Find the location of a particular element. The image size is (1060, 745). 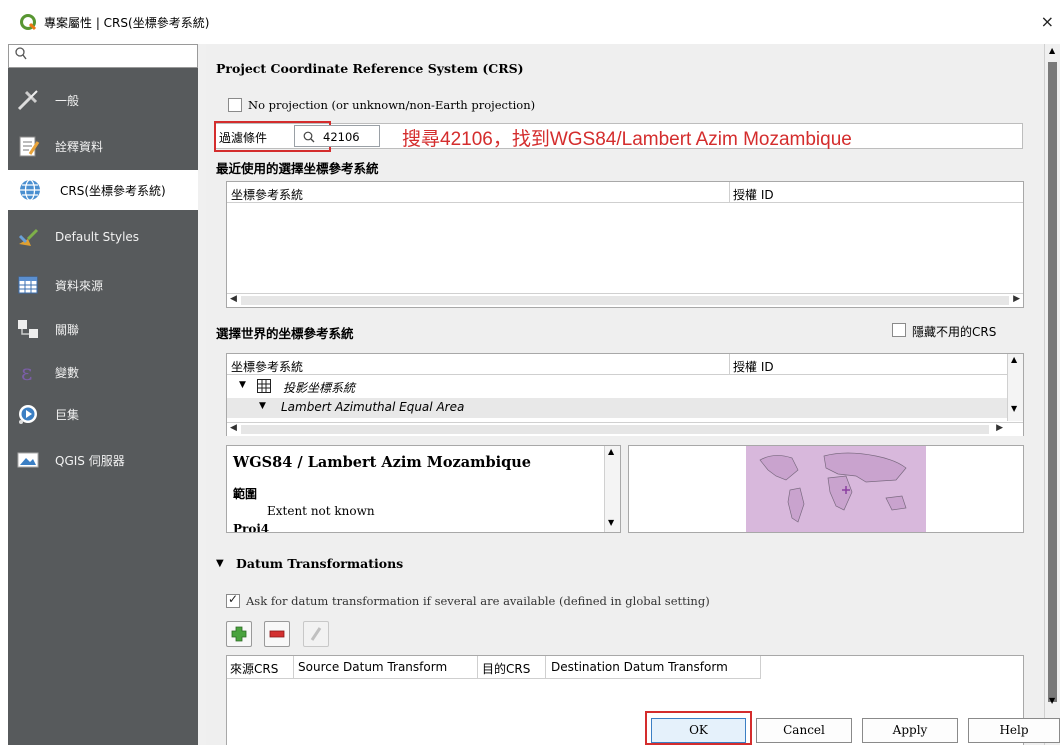

minus-icon is located at coordinates (277, 634).